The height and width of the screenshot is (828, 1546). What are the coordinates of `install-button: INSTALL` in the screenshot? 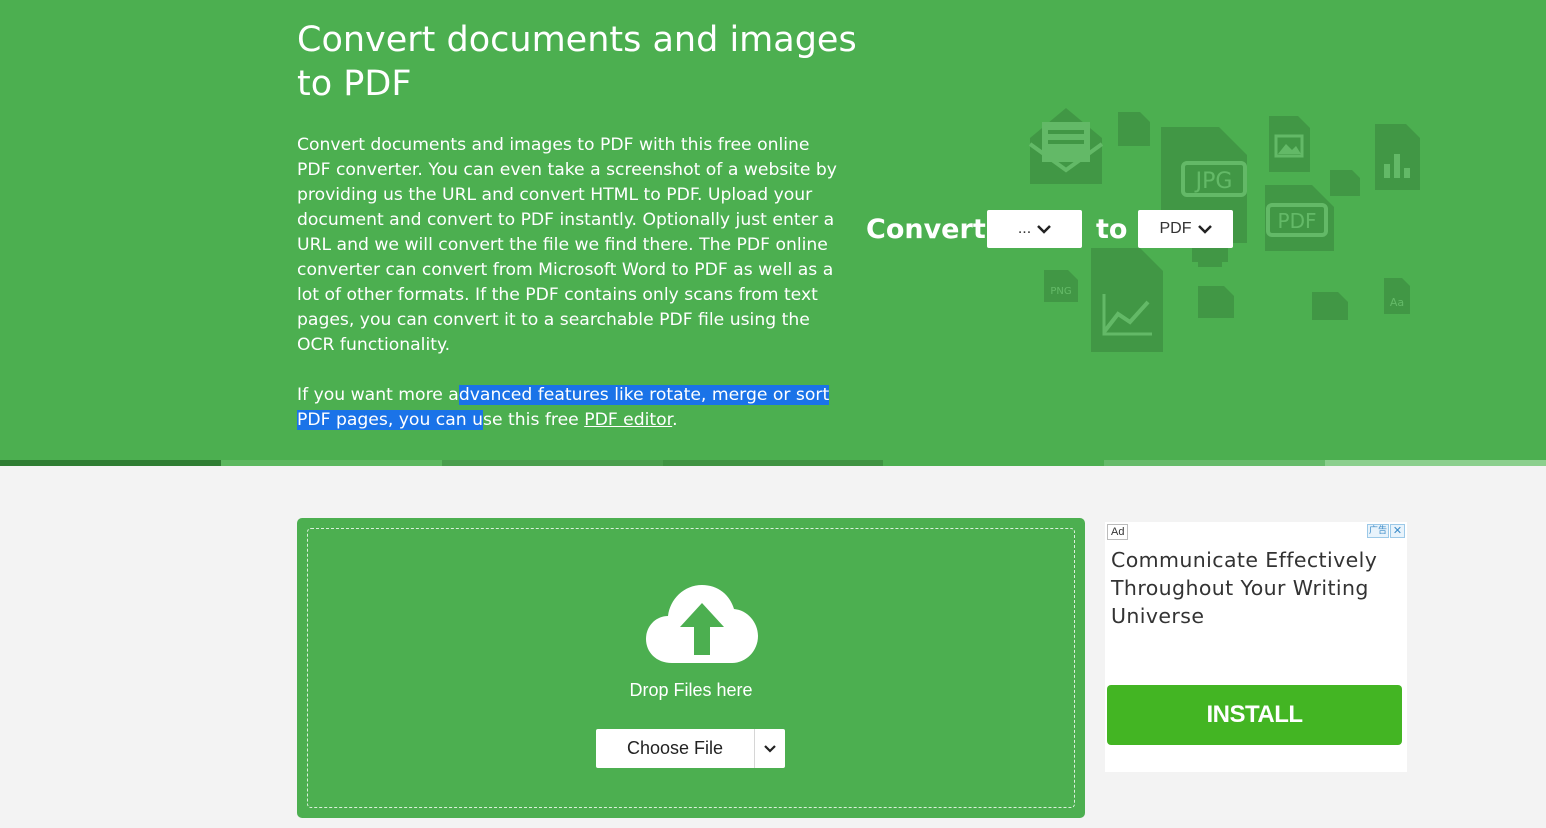 It's located at (1254, 715).